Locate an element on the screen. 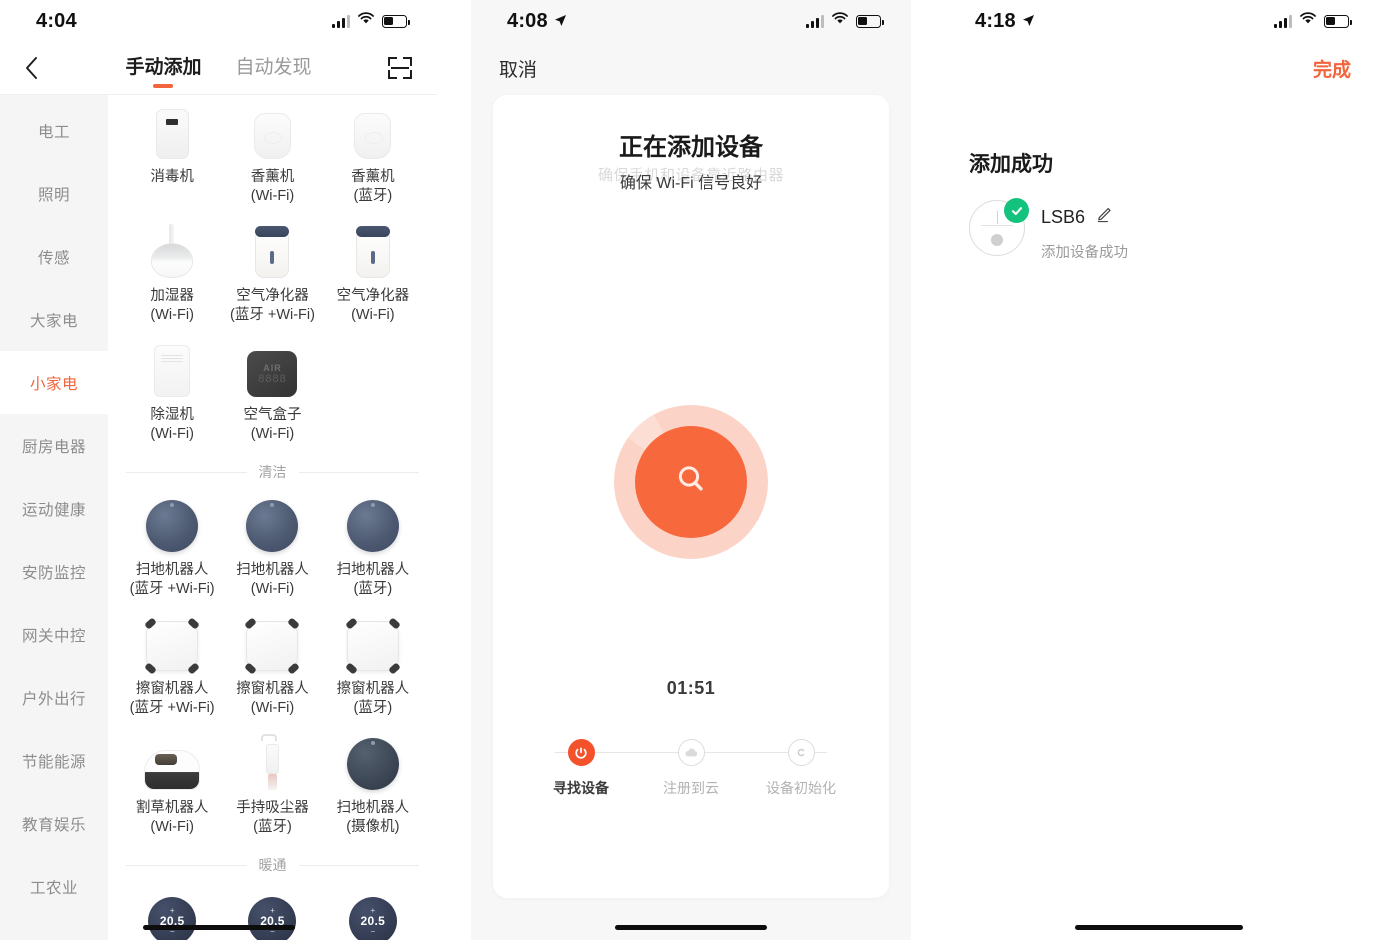 The image size is (1379, 940). tab-manual-add: 手动添加 is located at coordinates (163, 68).